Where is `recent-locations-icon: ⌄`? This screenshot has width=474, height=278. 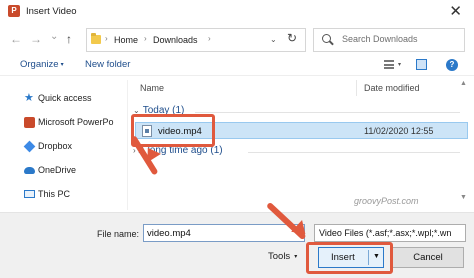 recent-locations-icon: ⌄ is located at coordinates (54, 37).